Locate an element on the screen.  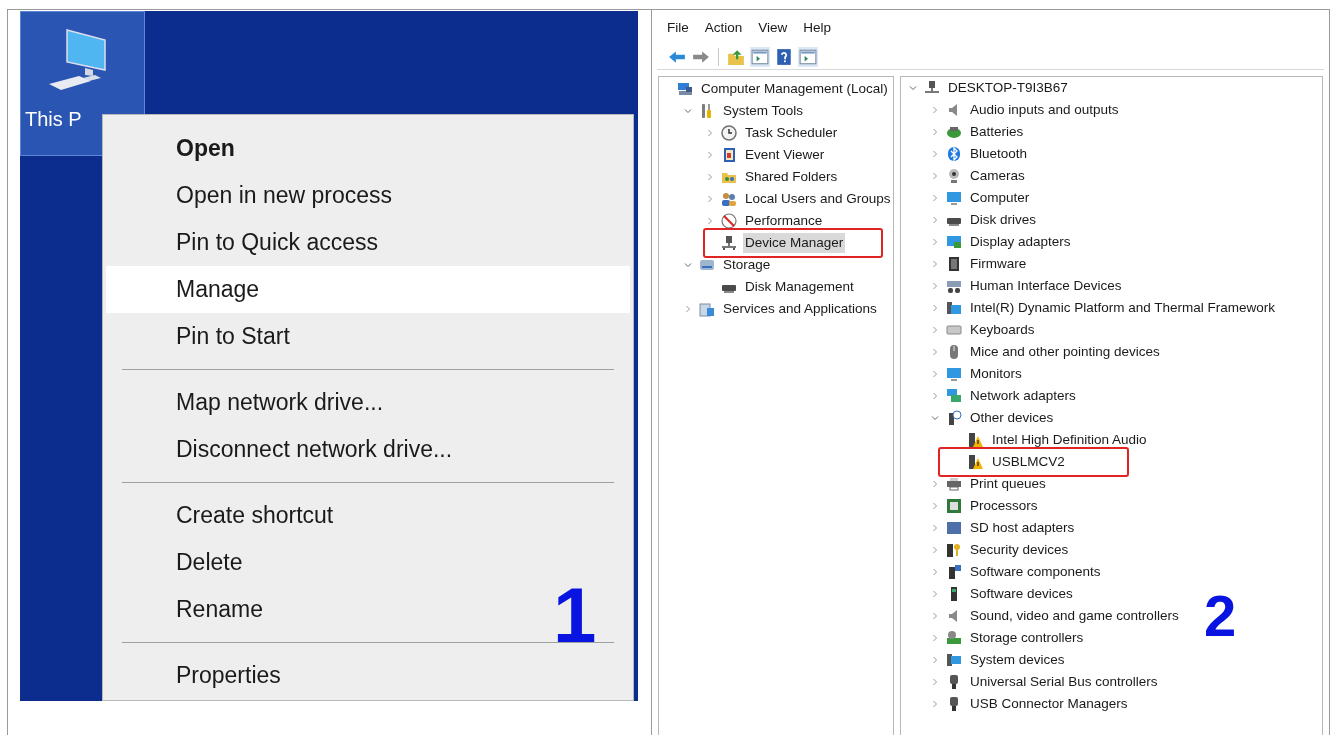
tree-item: Keyboards is located at coordinates (1002, 330).